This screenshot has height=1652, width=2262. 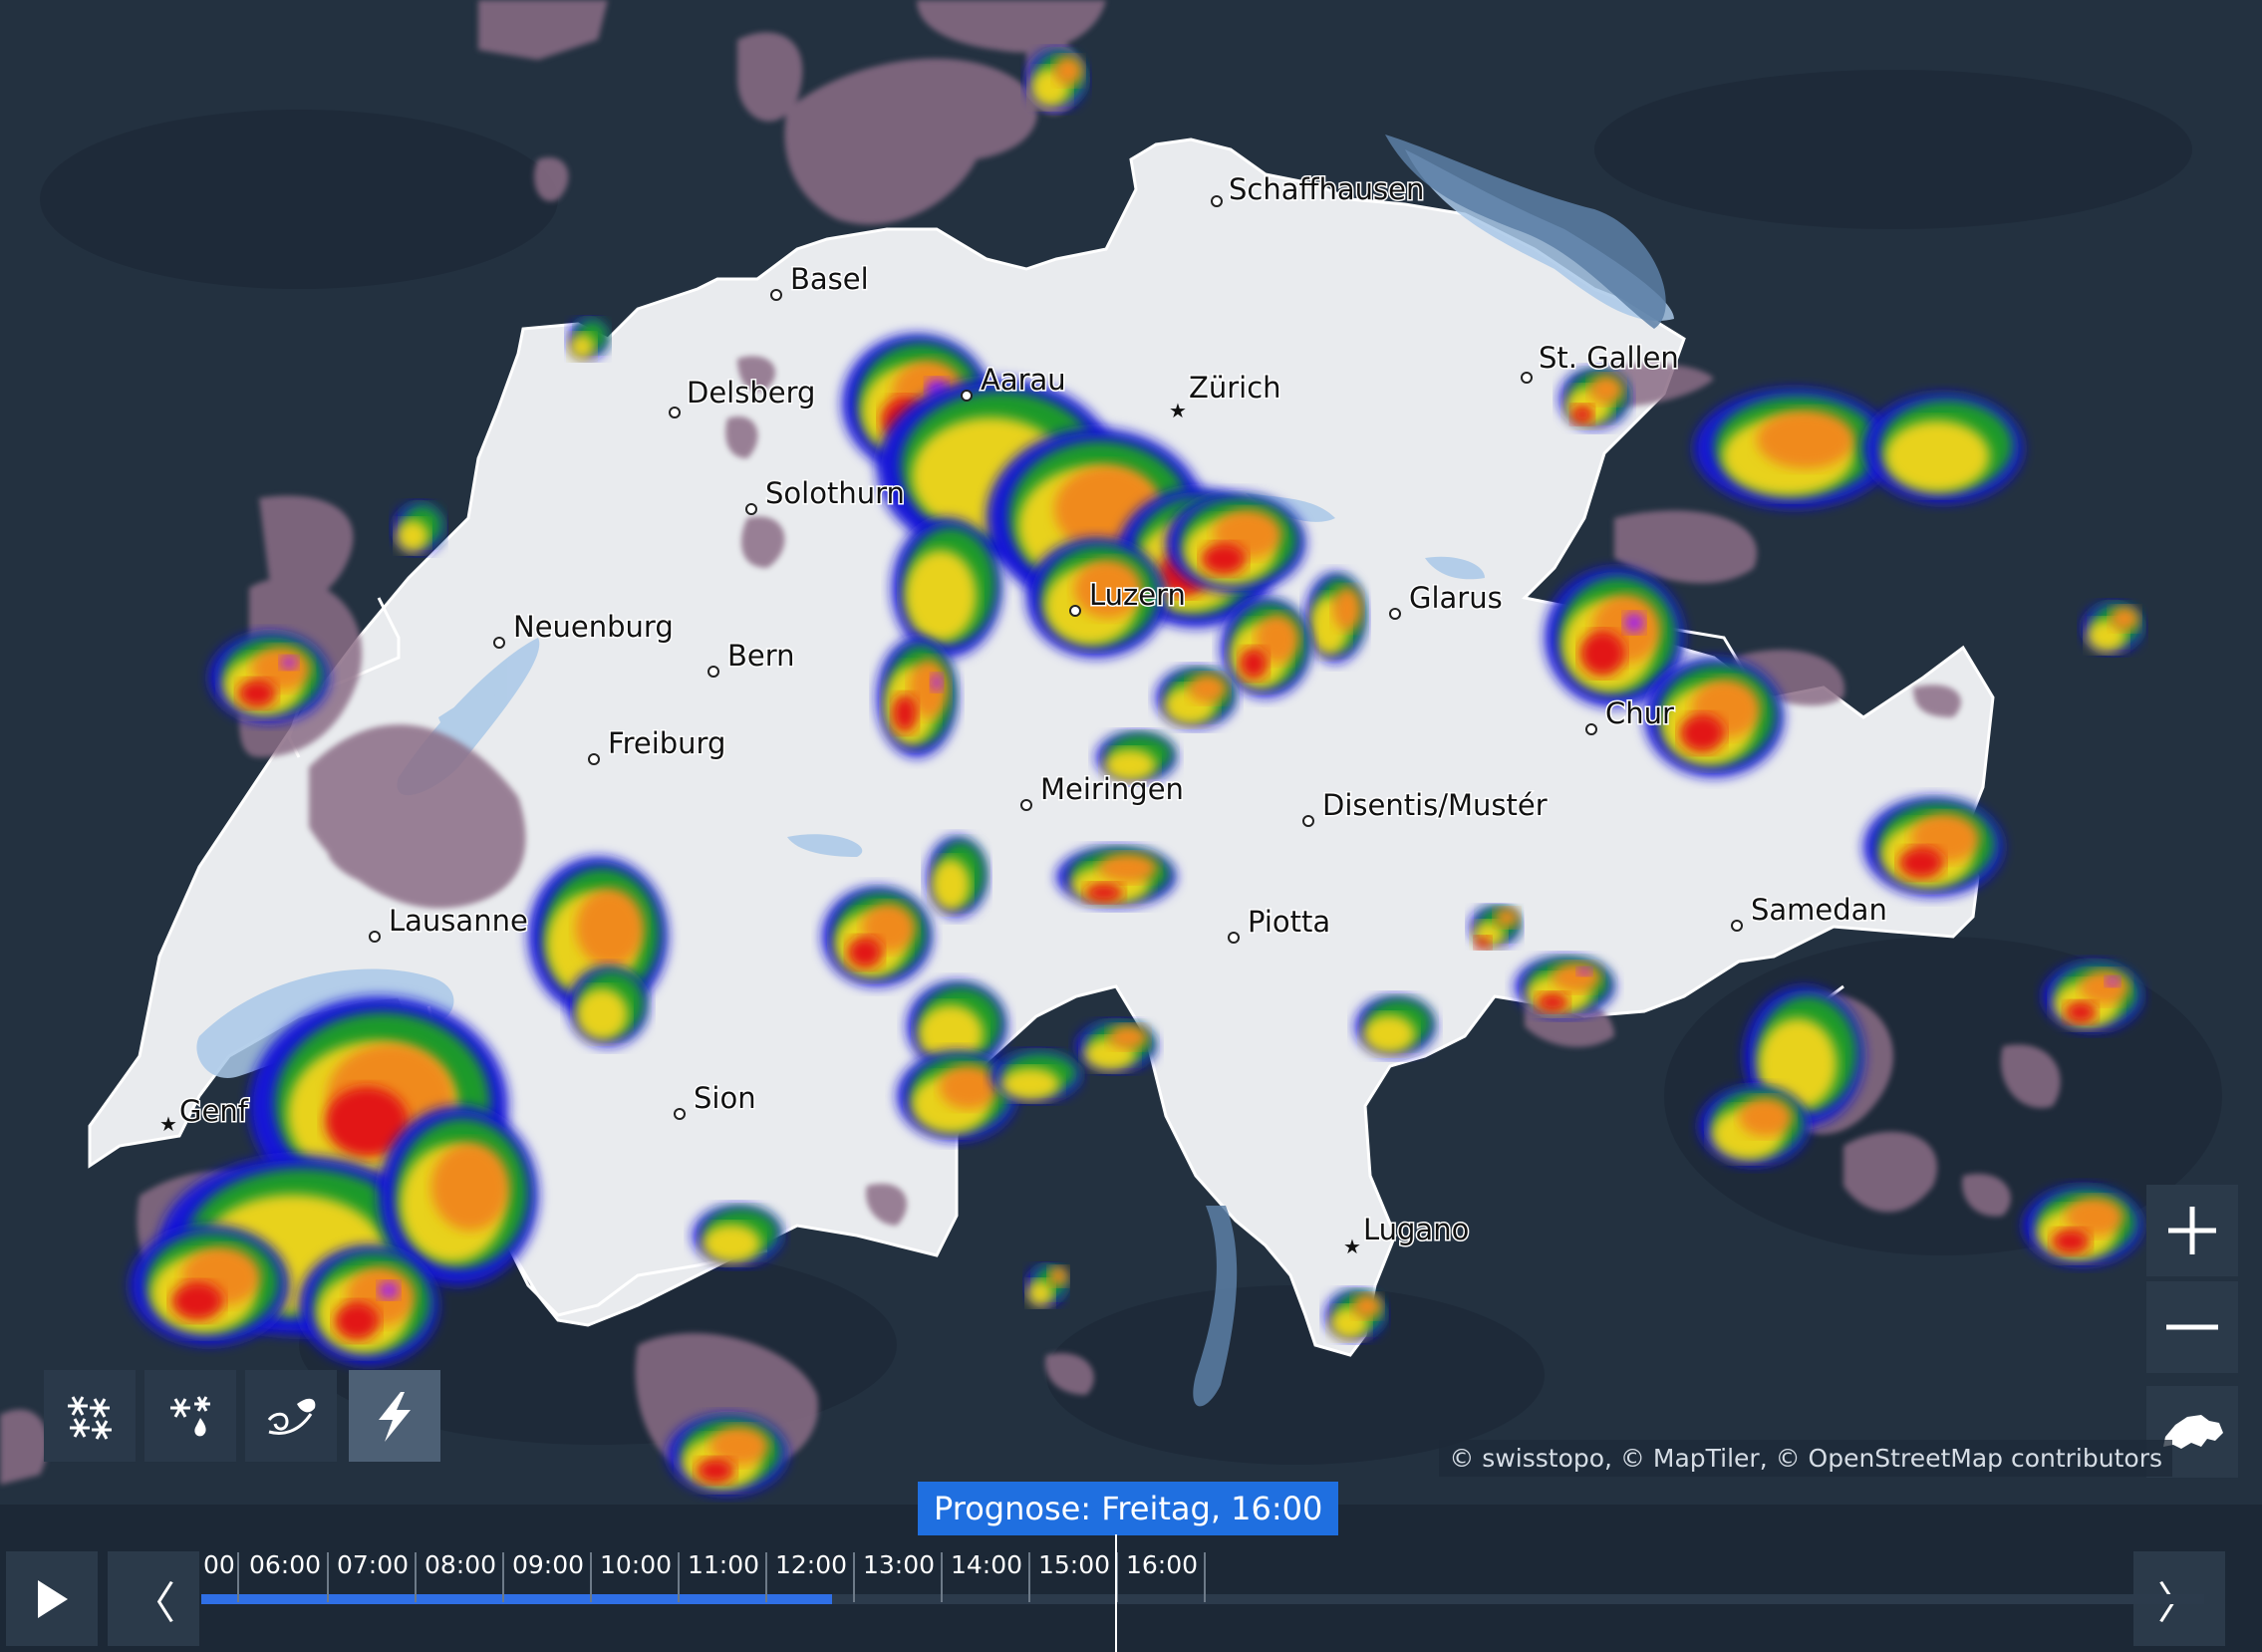 What do you see at coordinates (835, 493) in the screenshot?
I see `city-label: Solothurn` at bounding box center [835, 493].